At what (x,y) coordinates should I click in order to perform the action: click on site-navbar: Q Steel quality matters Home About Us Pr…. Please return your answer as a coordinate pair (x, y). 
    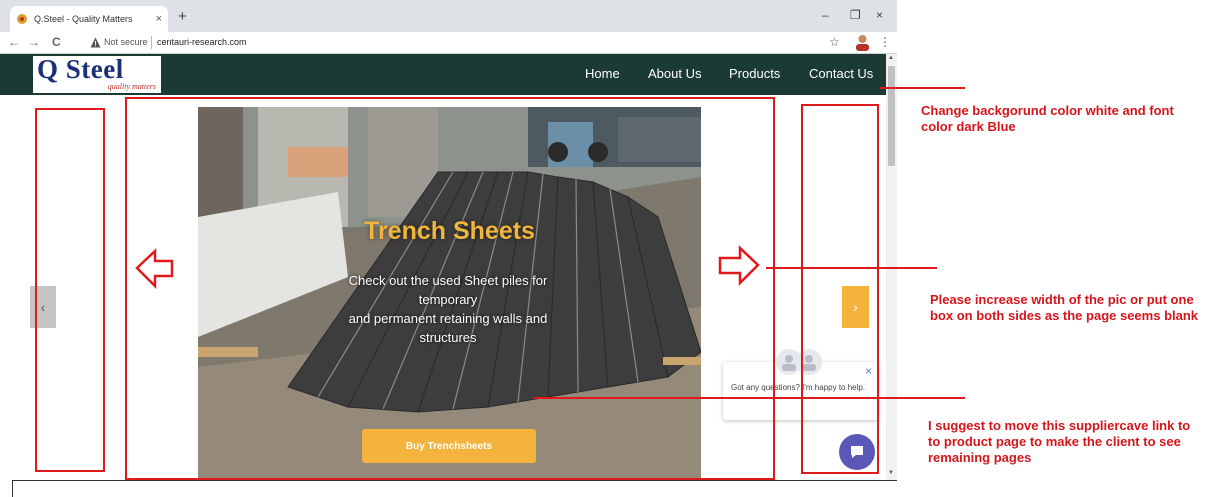
    Looking at the image, I should click on (443, 74).